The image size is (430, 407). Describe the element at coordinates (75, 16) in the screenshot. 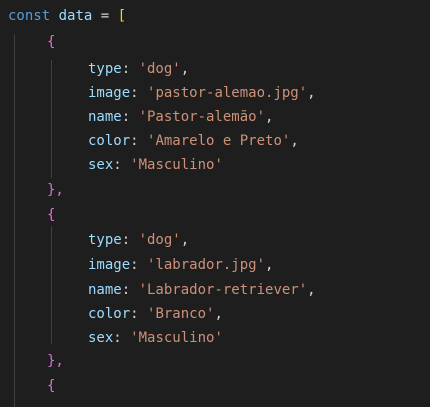

I see `variable-name: data` at that location.